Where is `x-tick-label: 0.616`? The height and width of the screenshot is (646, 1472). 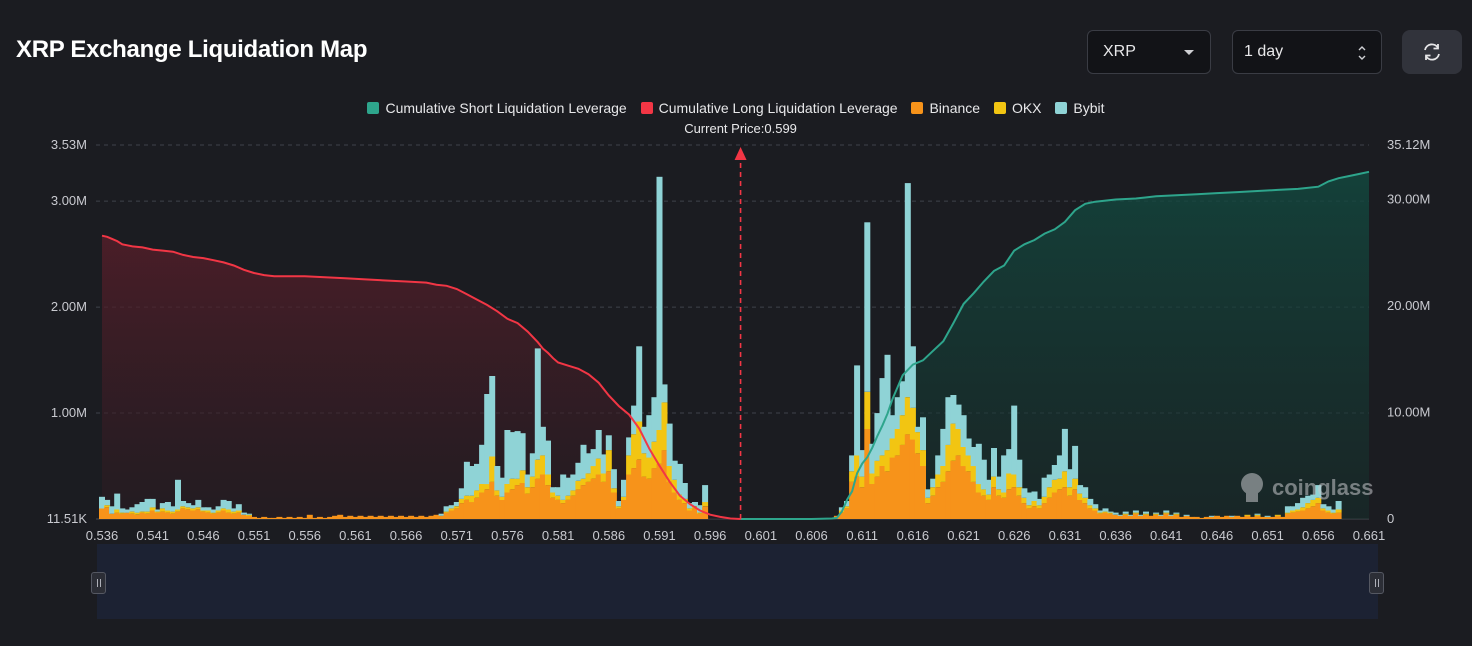
x-tick-label: 0.616 is located at coordinates (913, 535).